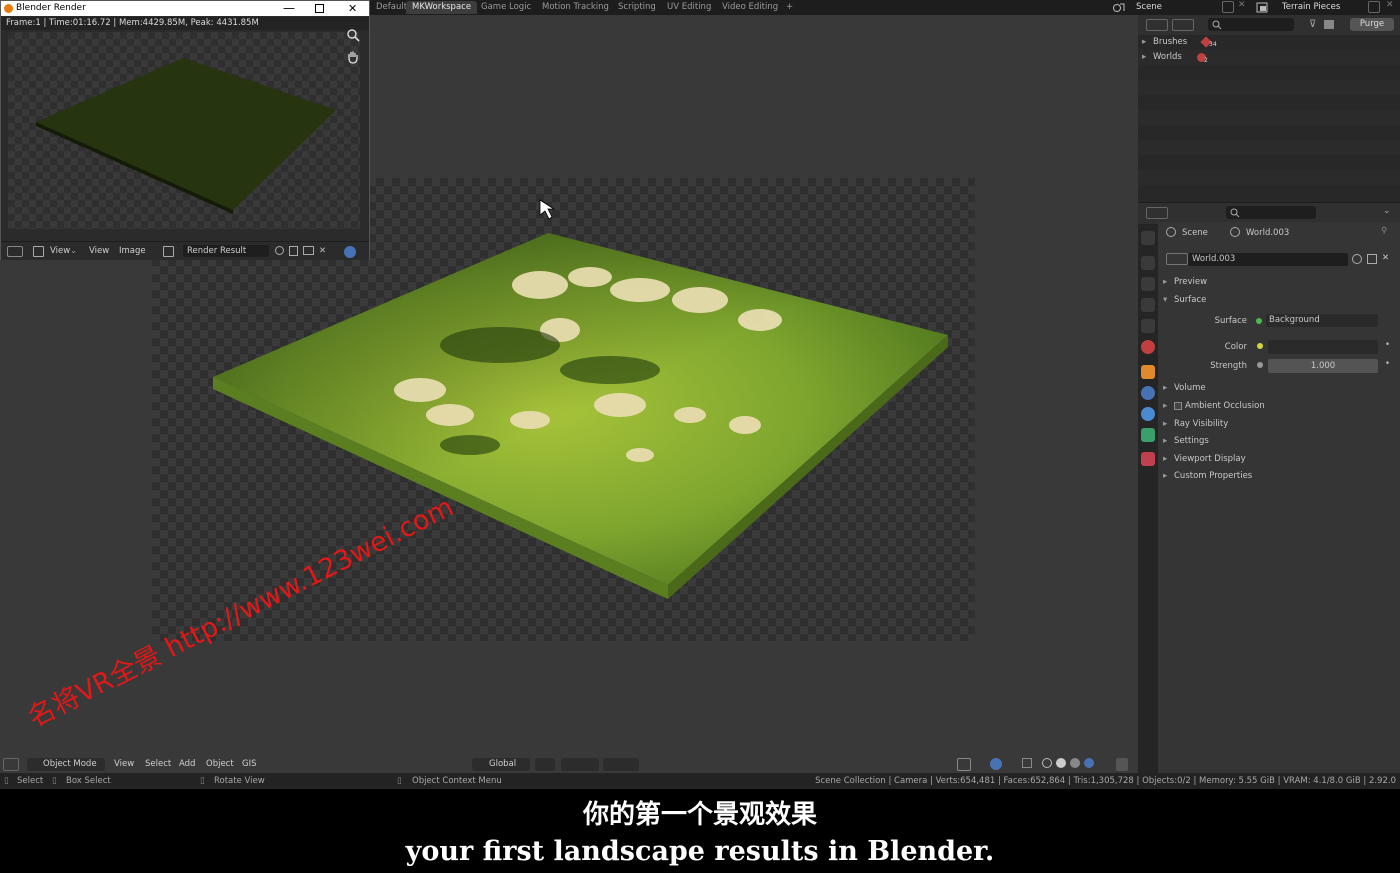 The height and width of the screenshot is (873, 1400). I want to click on close-view-layer-icon: ✕, so click(1390, 5).